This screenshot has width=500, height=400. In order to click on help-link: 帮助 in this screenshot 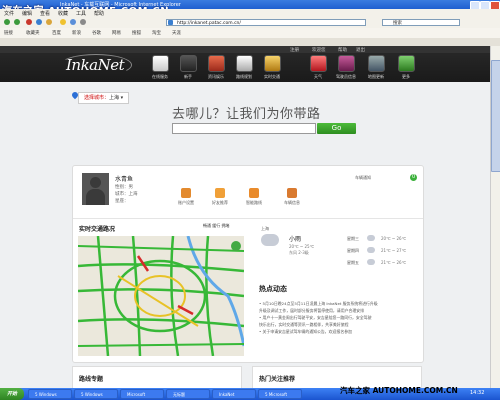, I will do `click(342, 50)`.